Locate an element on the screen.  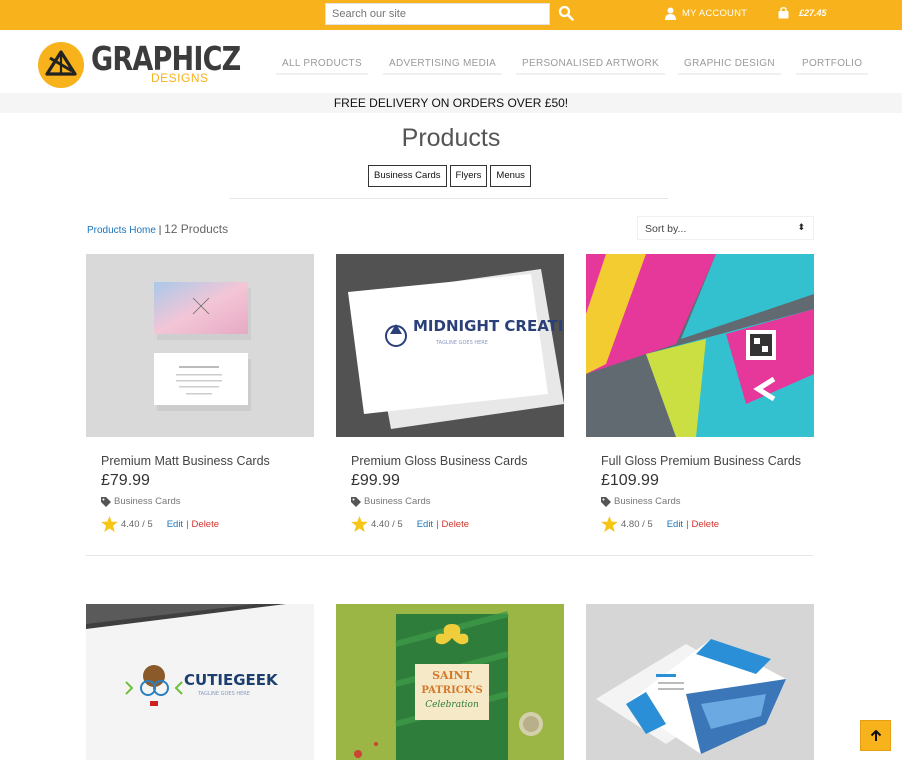
category-filters: Business Cards Flyers Menus is located at coordinates (449, 176).